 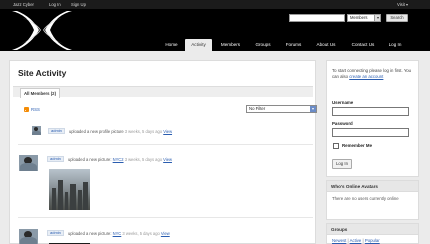 I want to click on activity-photo-link: NYC2, so click(x=118, y=159).